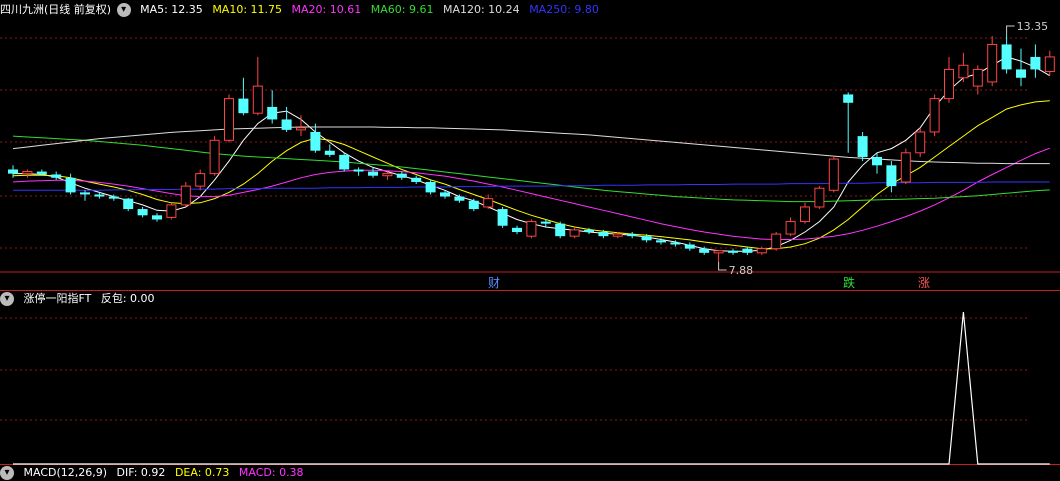  I want to click on high-price-label: 13.35, so click(1033, 26).